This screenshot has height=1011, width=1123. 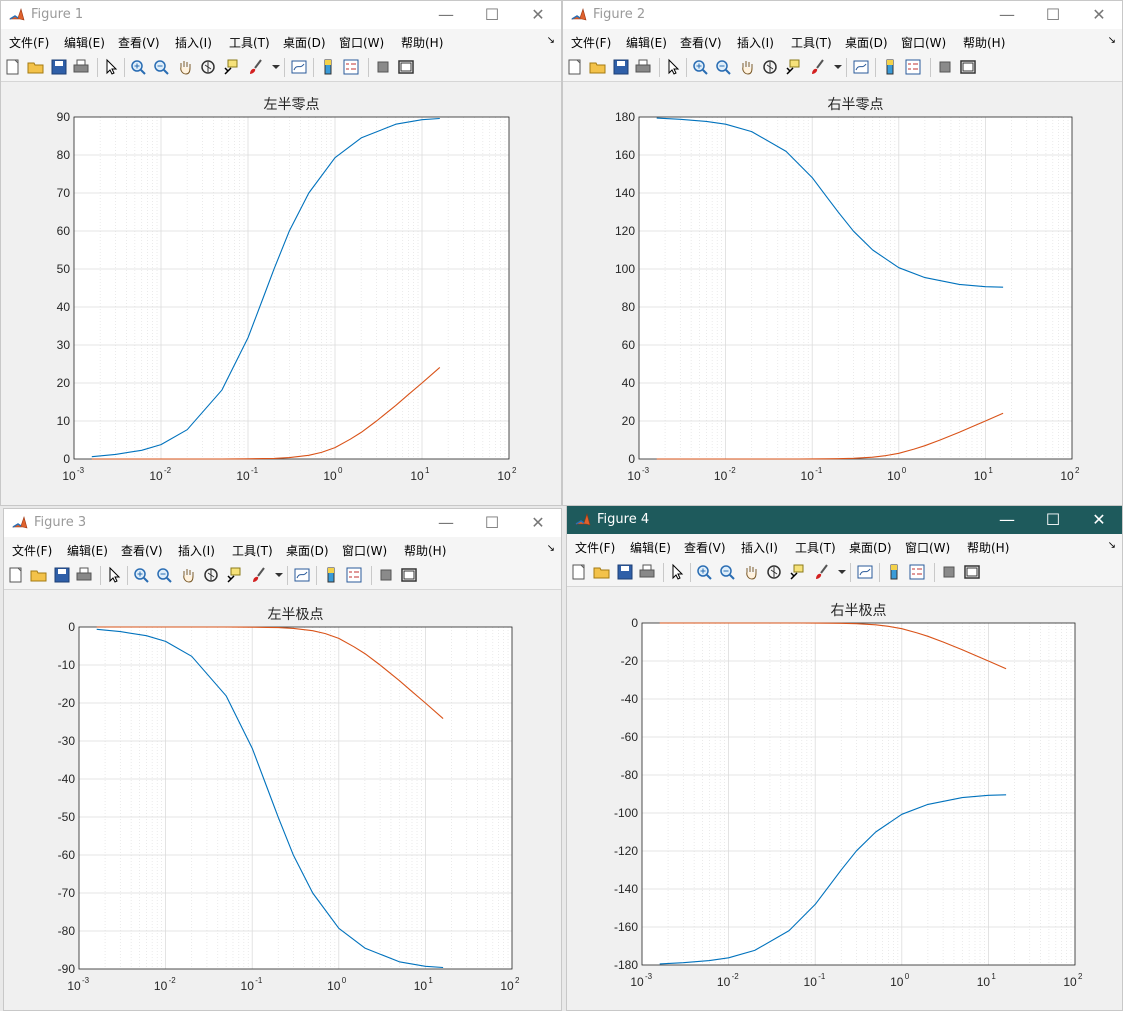 I want to click on title-bar: Figure 3 — ☐ ✕, so click(x=282, y=523).